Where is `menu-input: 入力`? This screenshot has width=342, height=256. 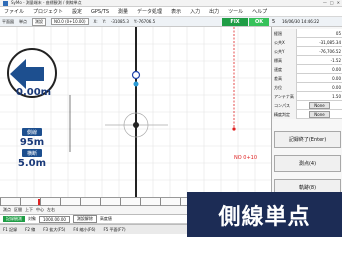 menu-input: 入力 is located at coordinates (195, 11).